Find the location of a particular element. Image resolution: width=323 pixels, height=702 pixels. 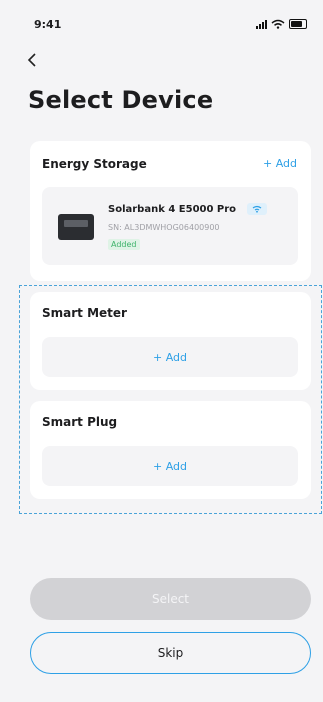

energy-storage-title: Energy Storage is located at coordinates (94, 164).